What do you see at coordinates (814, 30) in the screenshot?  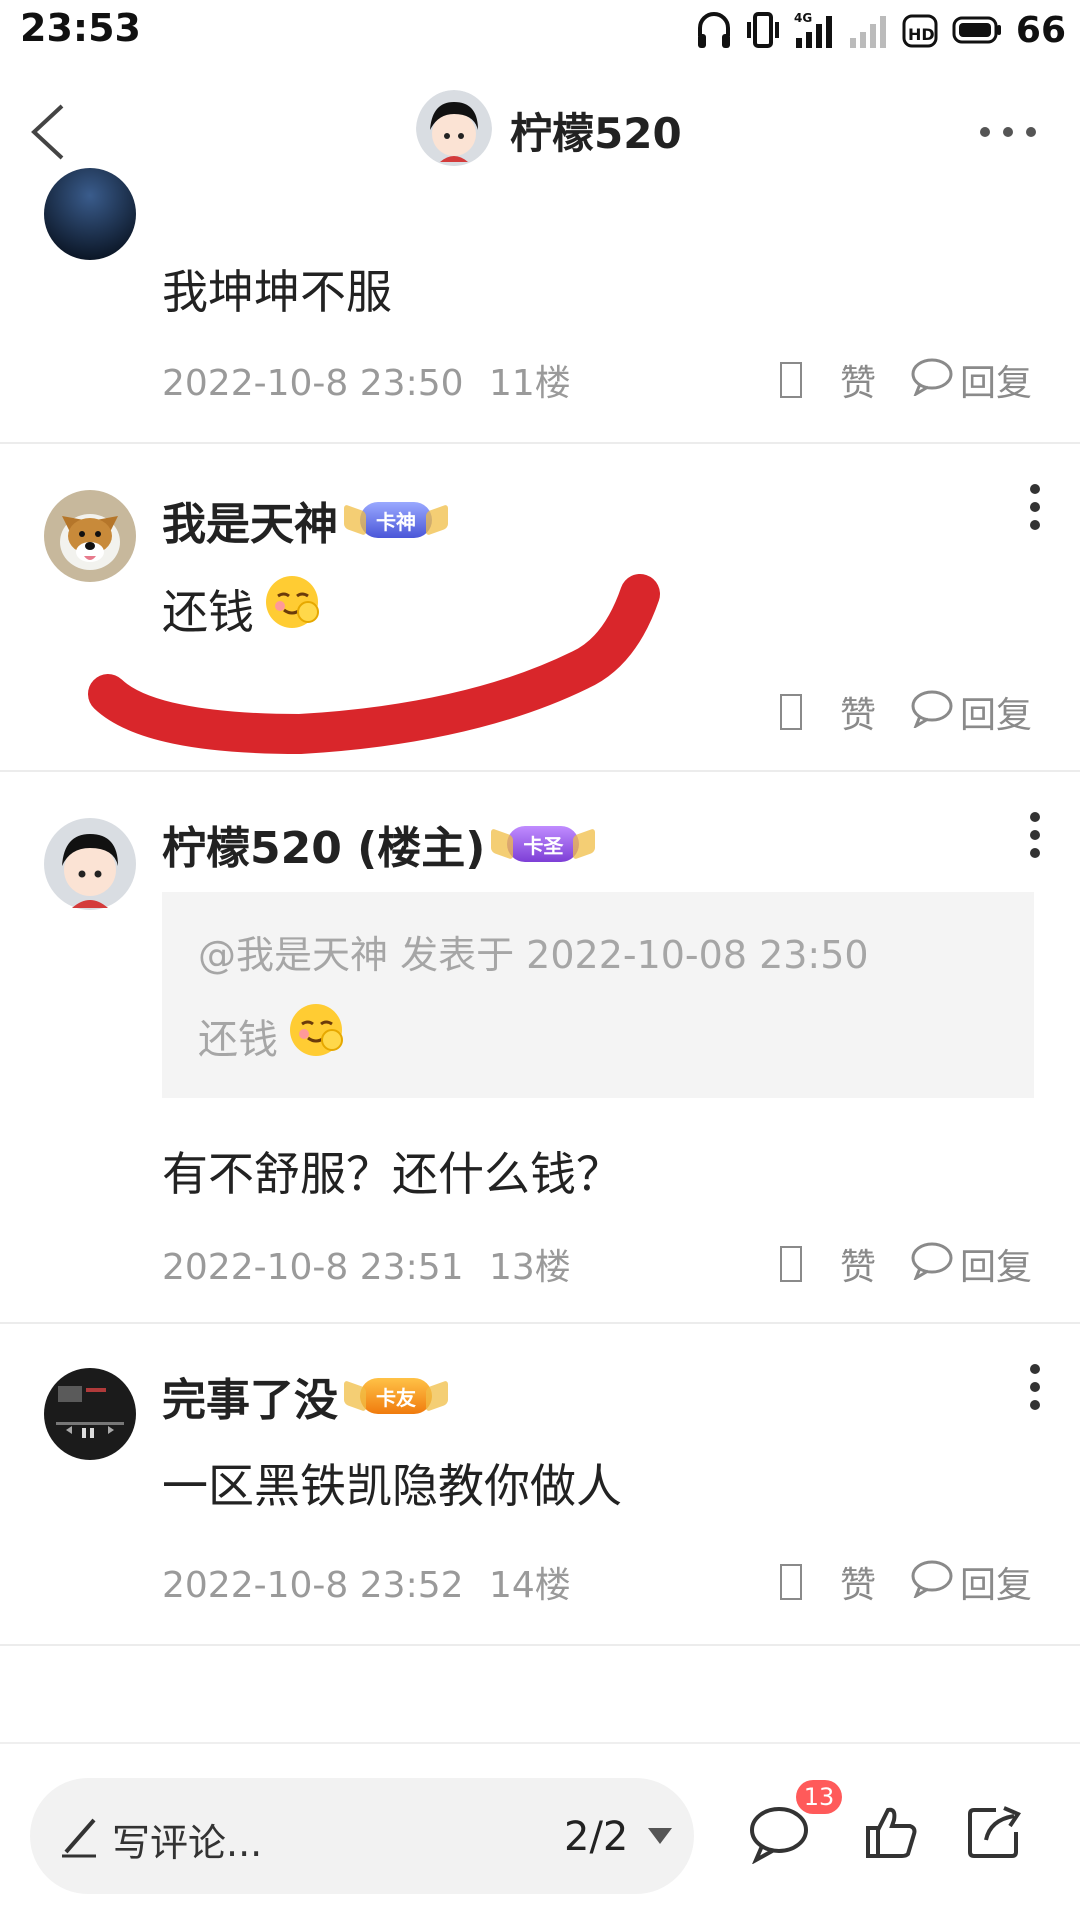 I see `signal-4g-icon: 4G` at bounding box center [814, 30].